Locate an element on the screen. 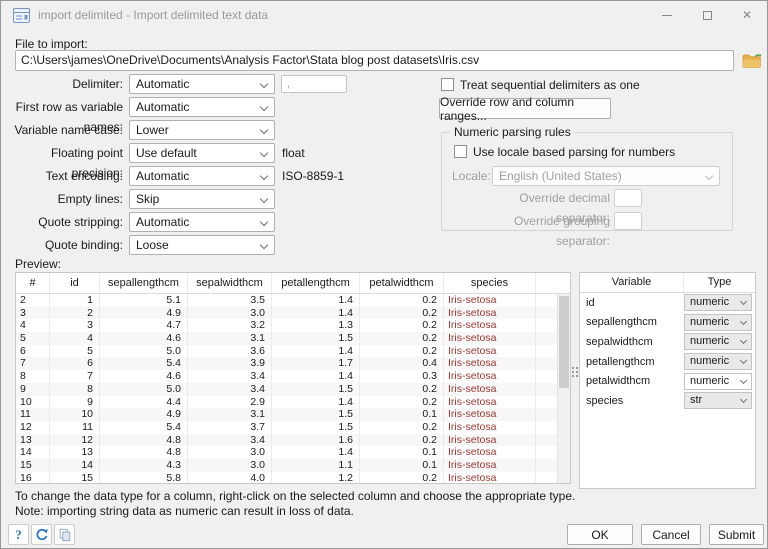 This screenshot has width=768, height=549. preview-scrollbar is located at coordinates (563, 388).